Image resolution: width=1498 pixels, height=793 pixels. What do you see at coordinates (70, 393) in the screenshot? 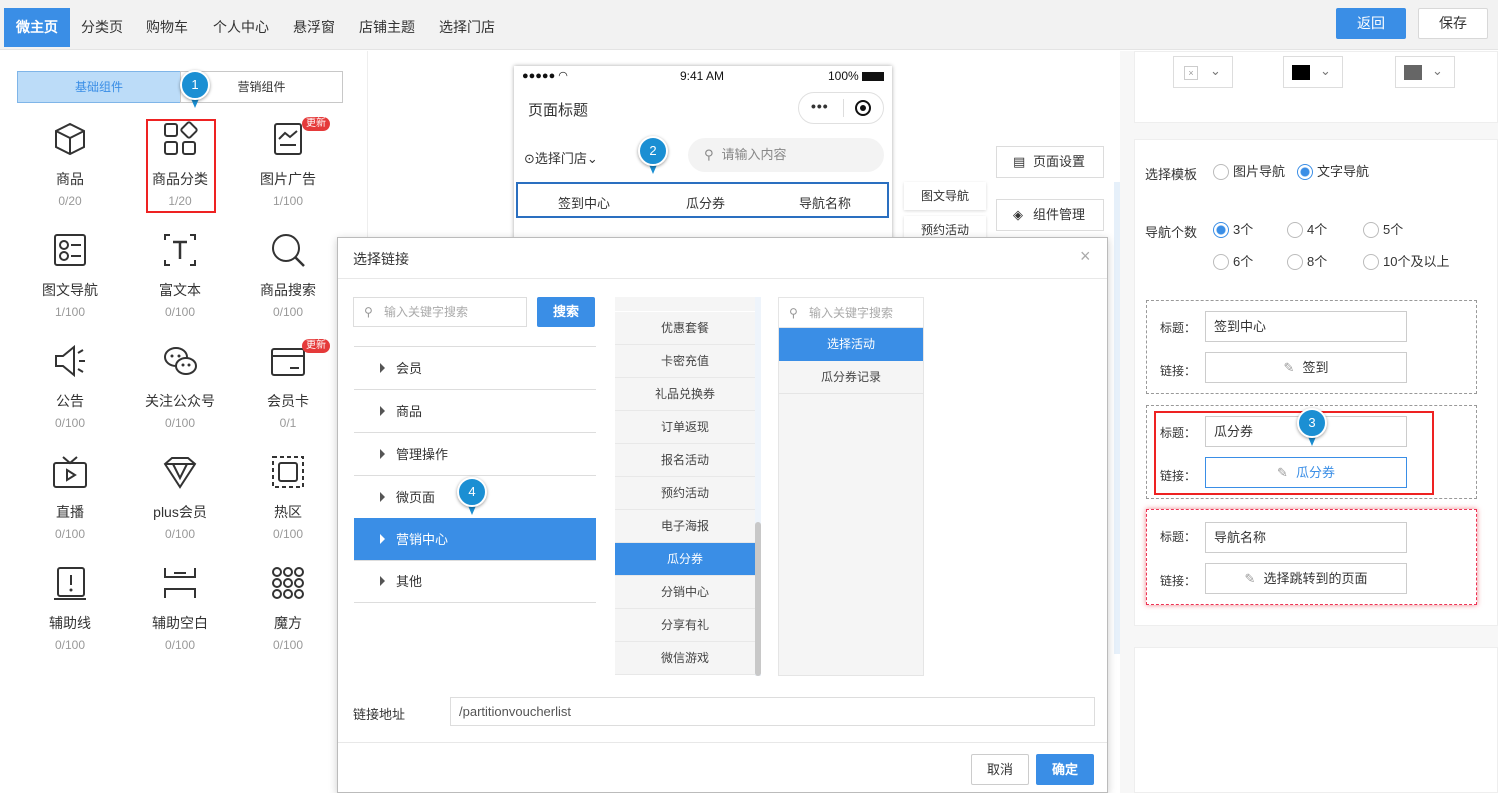
I see `component-notice: 公告 0/100` at bounding box center [70, 393].